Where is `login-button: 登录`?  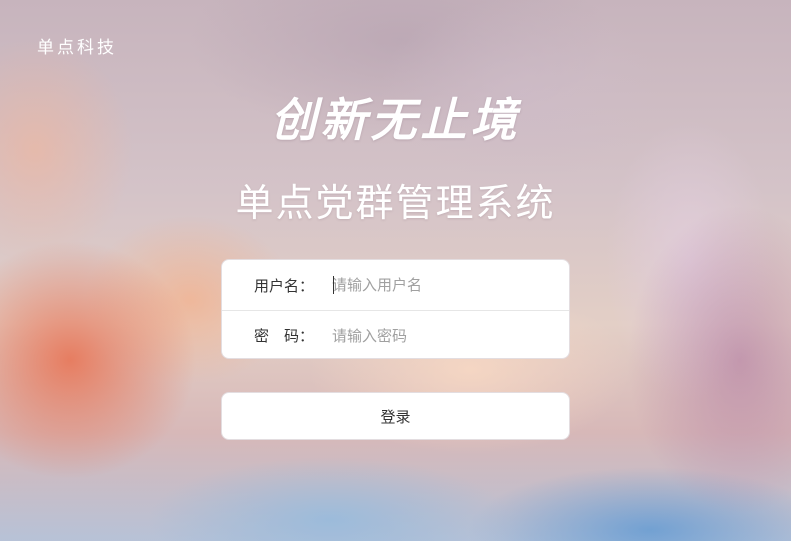
login-button: 登录 is located at coordinates (395, 416).